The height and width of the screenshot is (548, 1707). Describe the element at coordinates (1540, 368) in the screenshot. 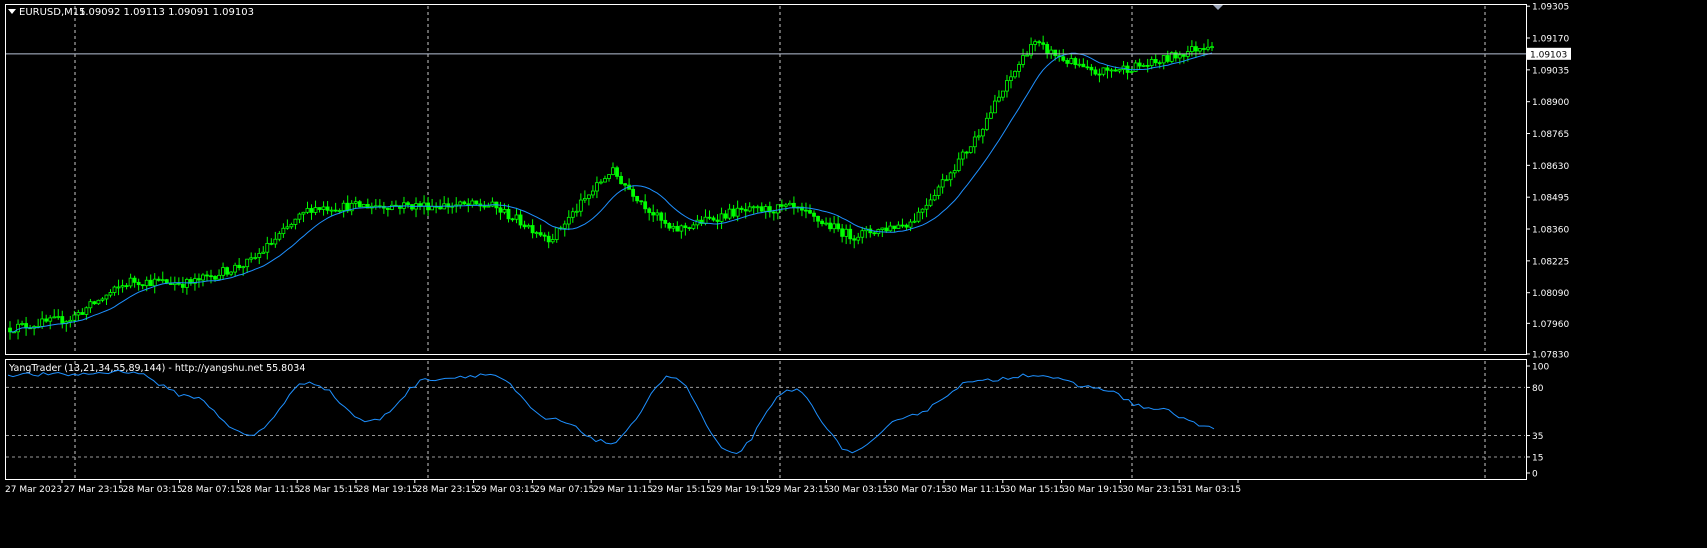

I see `indicator-tick-label: 100` at that location.